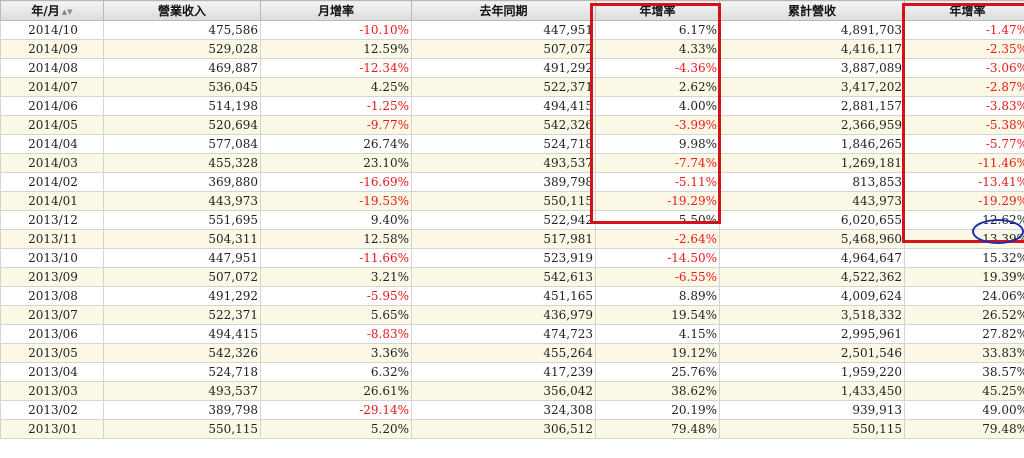 The image size is (1024, 458). What do you see at coordinates (964, 372) in the screenshot?
I see `cell-cumulative-yoy: 38.57%` at bounding box center [964, 372].